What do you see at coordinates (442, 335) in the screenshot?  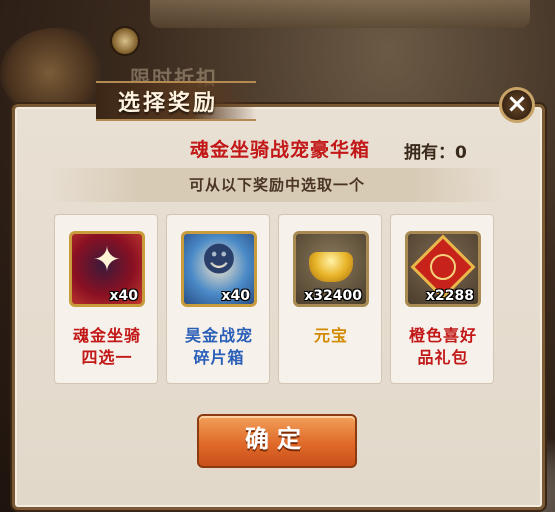 I see `reward-label-line1: 橙色喜好` at bounding box center [442, 335].